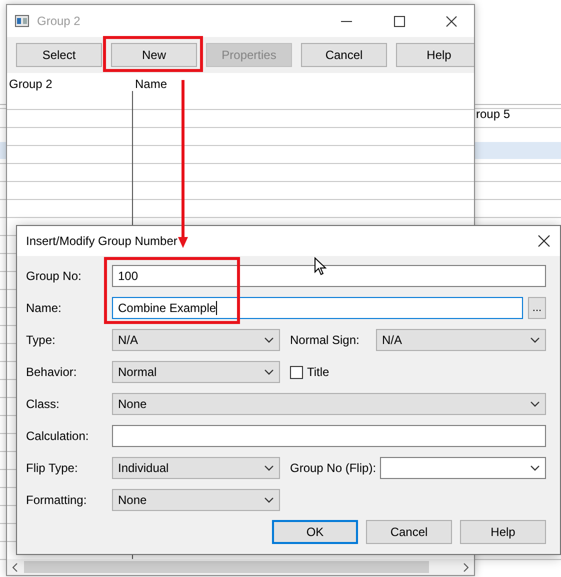  What do you see at coordinates (15, 567) in the screenshot?
I see `scroll-left-icon` at bounding box center [15, 567].